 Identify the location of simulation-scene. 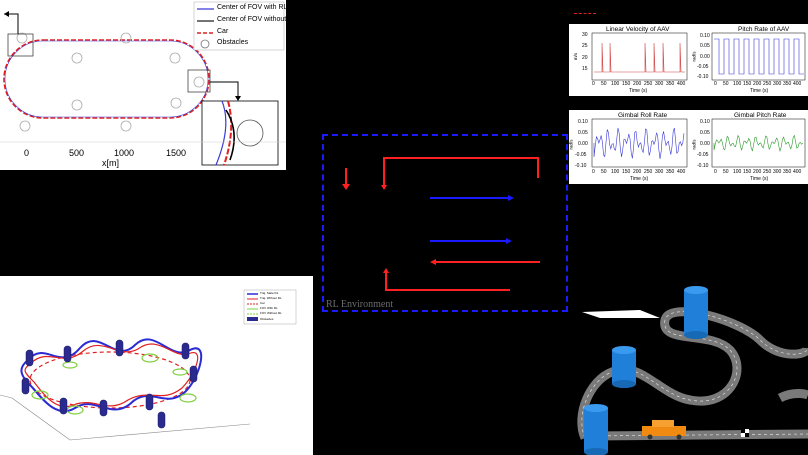
(692, 370).